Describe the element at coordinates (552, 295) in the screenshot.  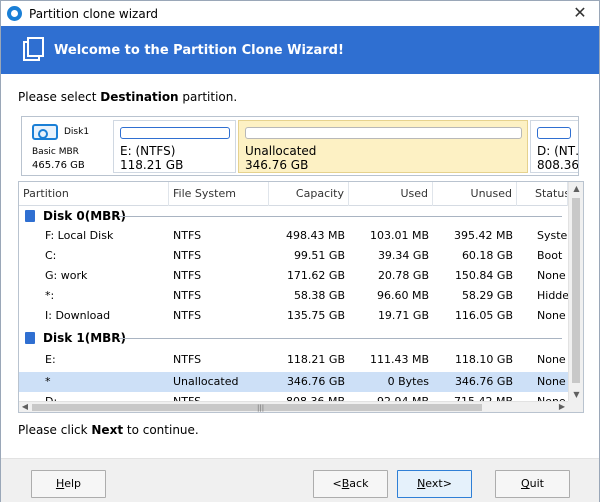
I see `cell-status: Hidden` at that location.